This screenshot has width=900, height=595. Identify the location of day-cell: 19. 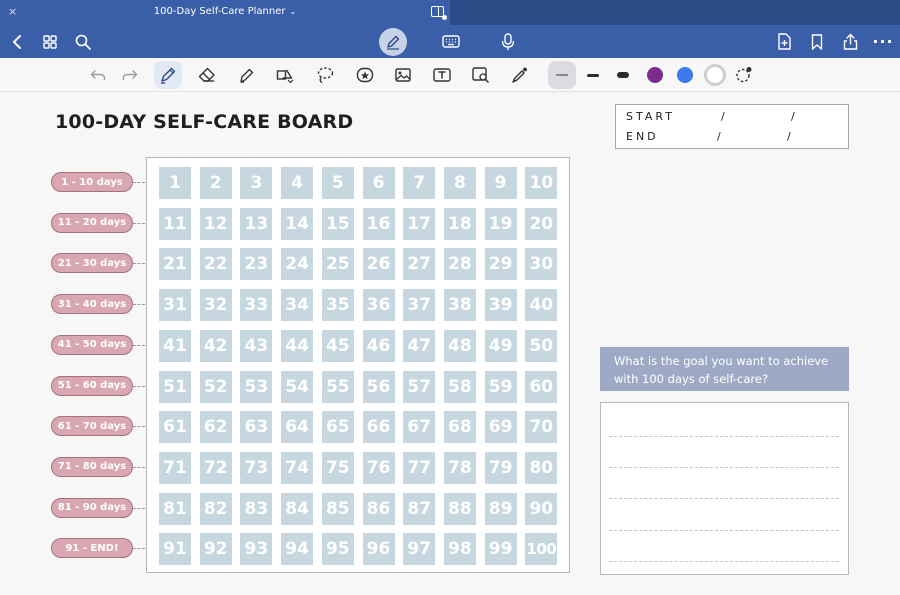
(500, 223).